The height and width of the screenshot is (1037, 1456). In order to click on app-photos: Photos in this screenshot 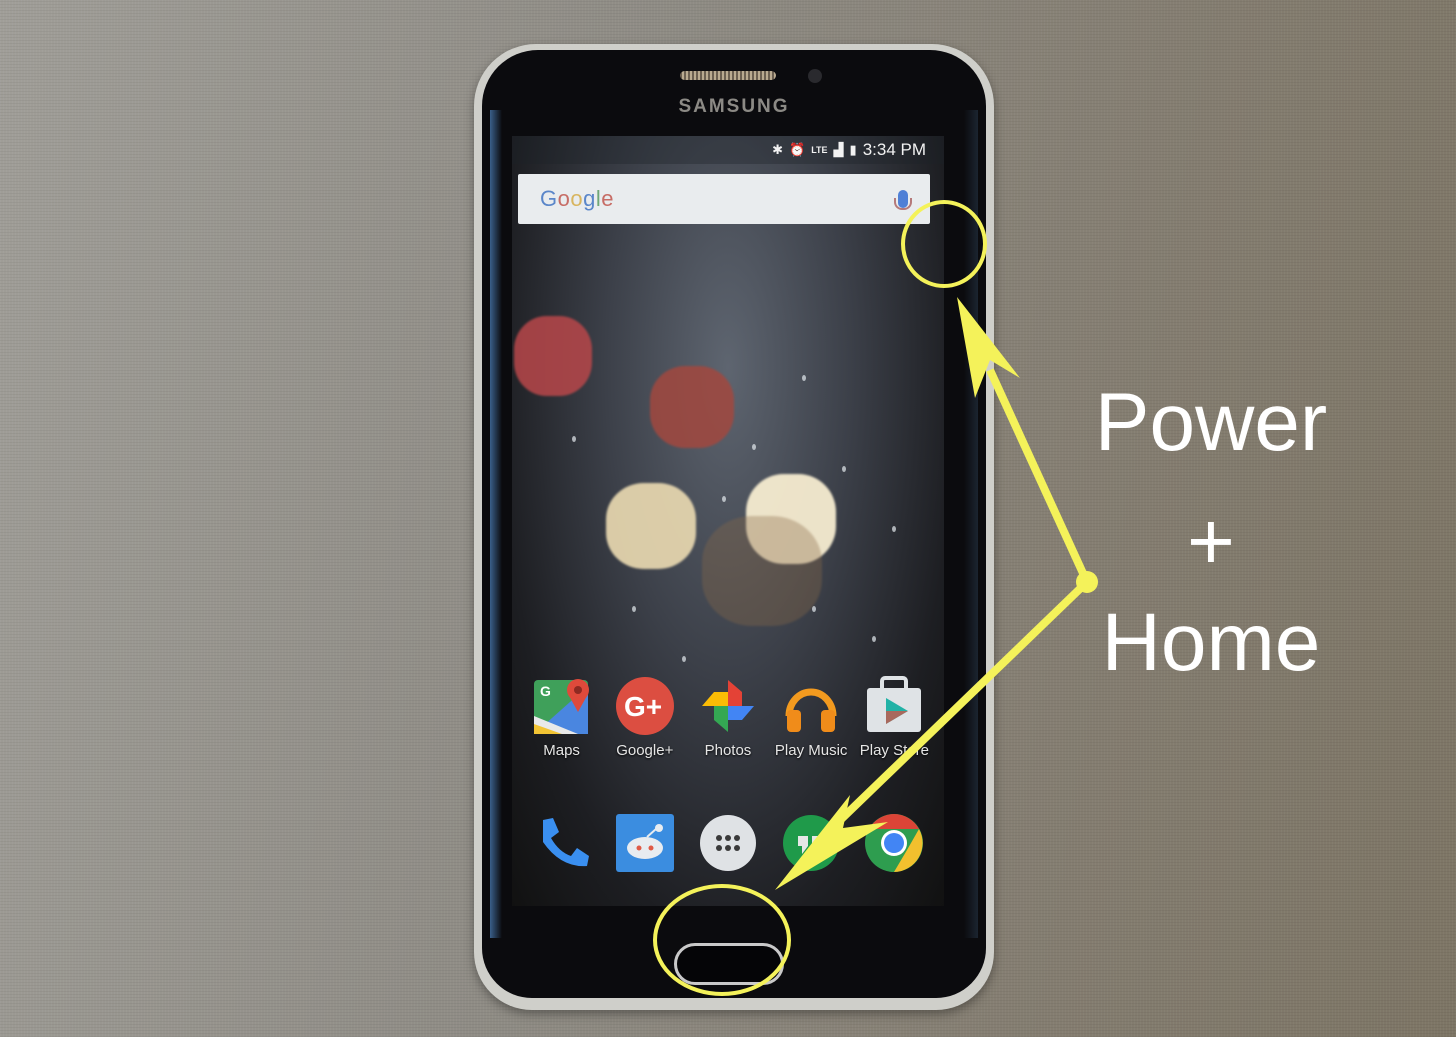, I will do `click(728, 717)`.